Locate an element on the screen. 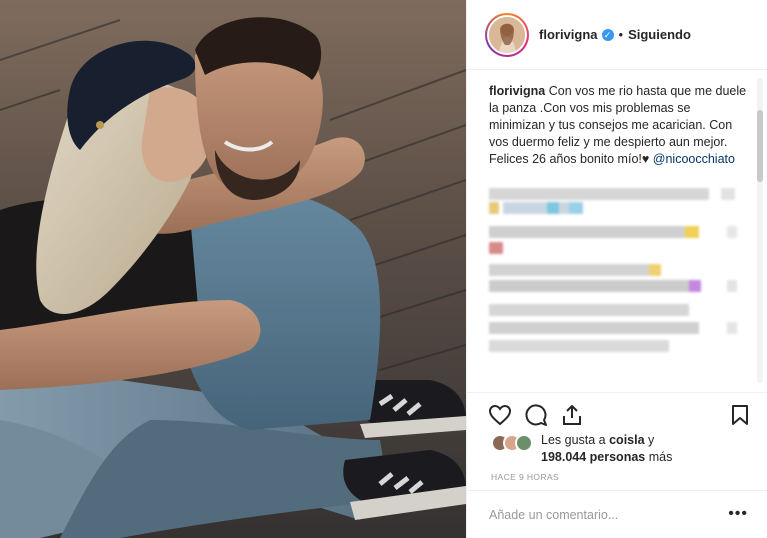 This screenshot has width=767, height=538. more-options-icon: ••• is located at coordinates (738, 514).